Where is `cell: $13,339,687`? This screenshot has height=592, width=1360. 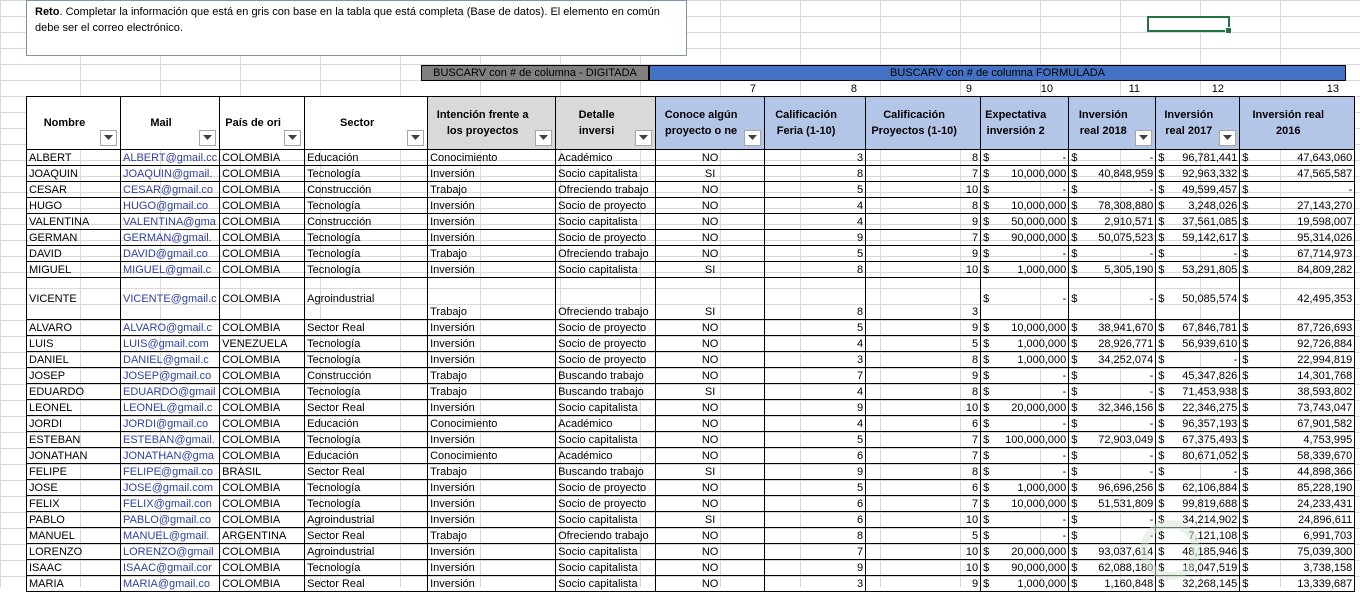
cell: $13,339,687 is located at coordinates (1297, 583).